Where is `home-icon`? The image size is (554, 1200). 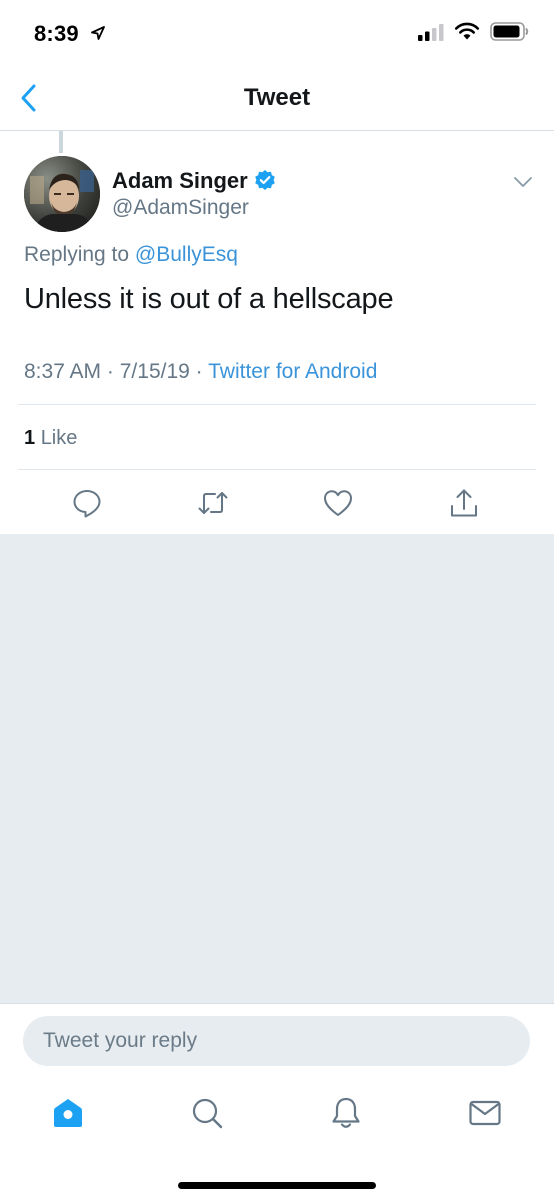 home-icon is located at coordinates (68, 1113).